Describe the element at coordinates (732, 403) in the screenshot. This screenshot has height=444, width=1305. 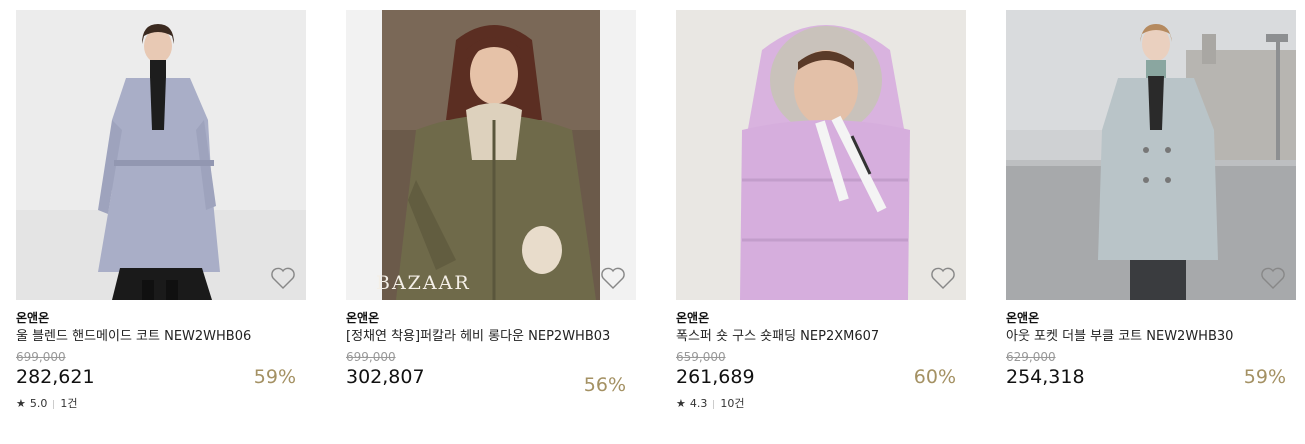
I see `review-count: 10건` at that location.